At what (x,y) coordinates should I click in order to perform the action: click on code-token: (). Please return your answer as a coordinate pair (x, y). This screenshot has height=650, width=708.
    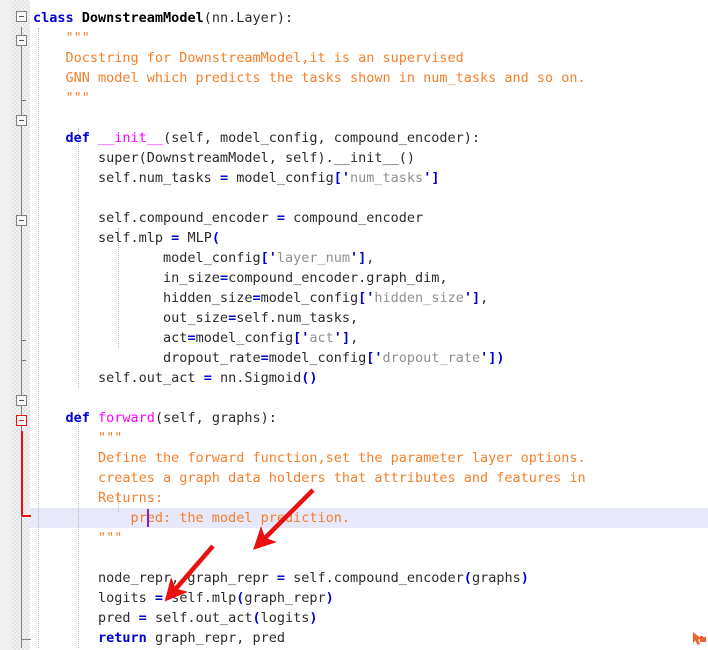
    Looking at the image, I should click on (309, 378).